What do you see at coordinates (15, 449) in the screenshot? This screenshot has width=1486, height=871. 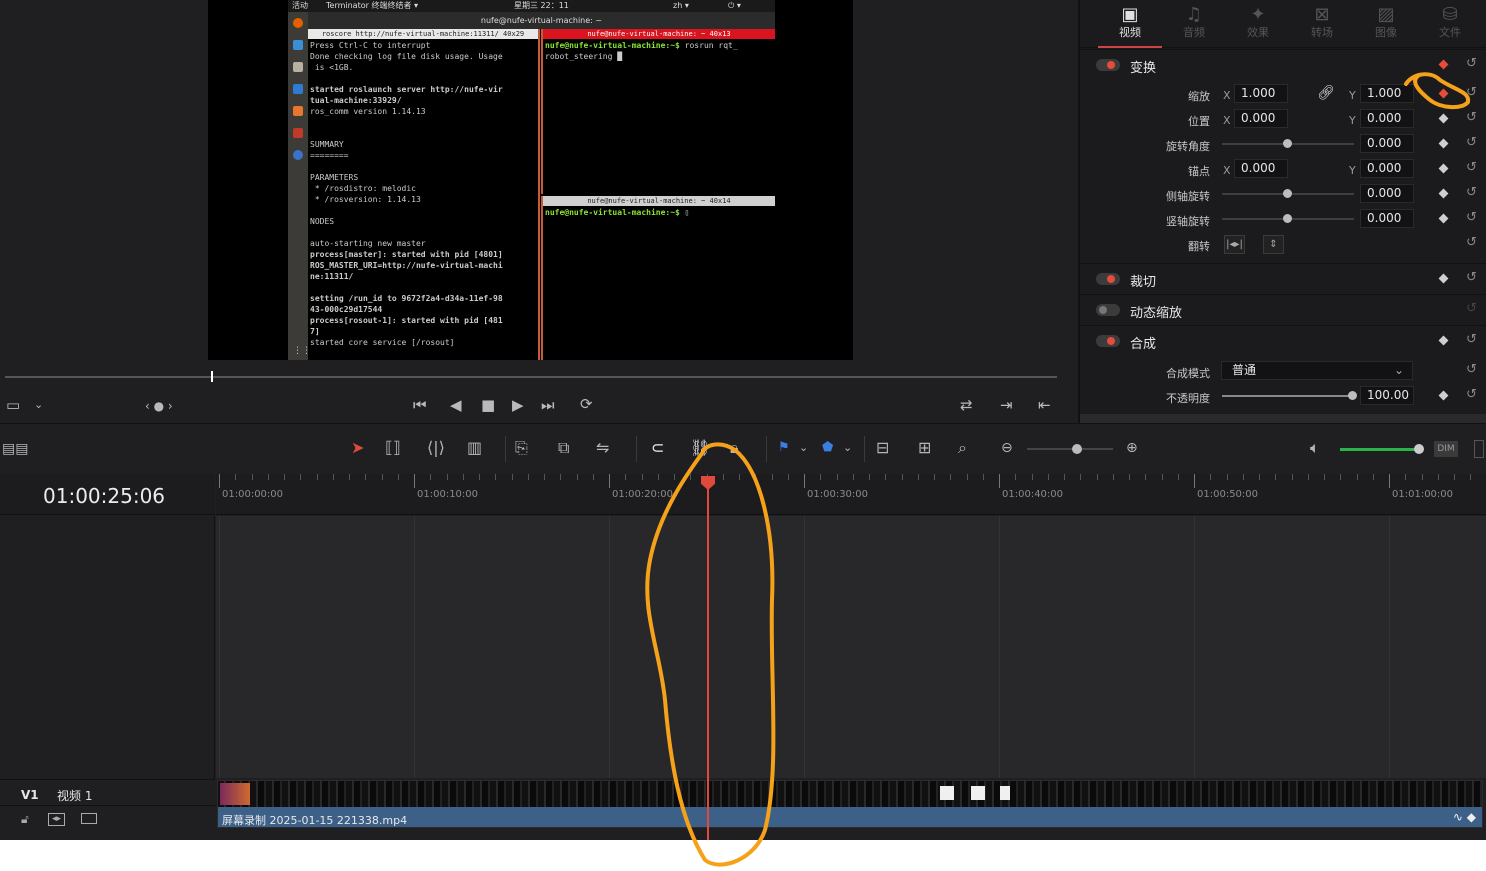 I see `timeline-view-options-icon: ▤▤` at bounding box center [15, 449].